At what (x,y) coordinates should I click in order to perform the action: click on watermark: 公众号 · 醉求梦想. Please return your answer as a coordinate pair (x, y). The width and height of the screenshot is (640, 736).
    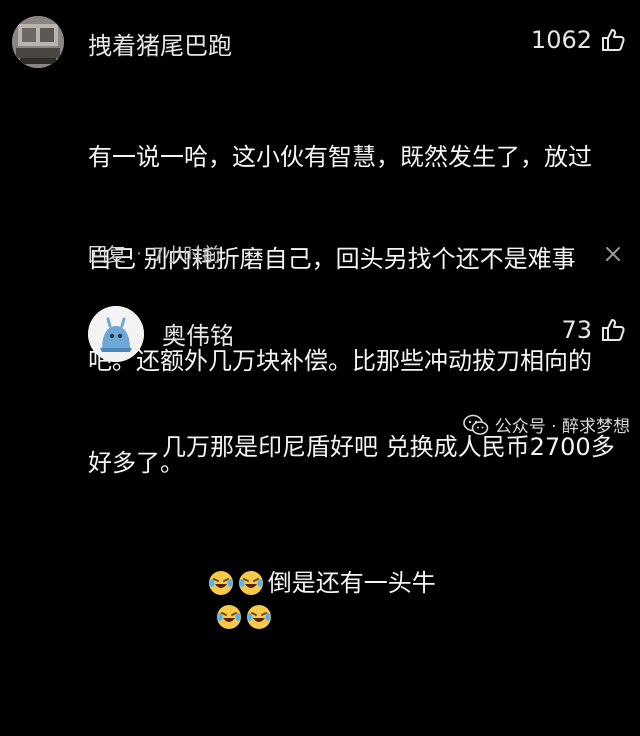
    Looking at the image, I should click on (546, 424).